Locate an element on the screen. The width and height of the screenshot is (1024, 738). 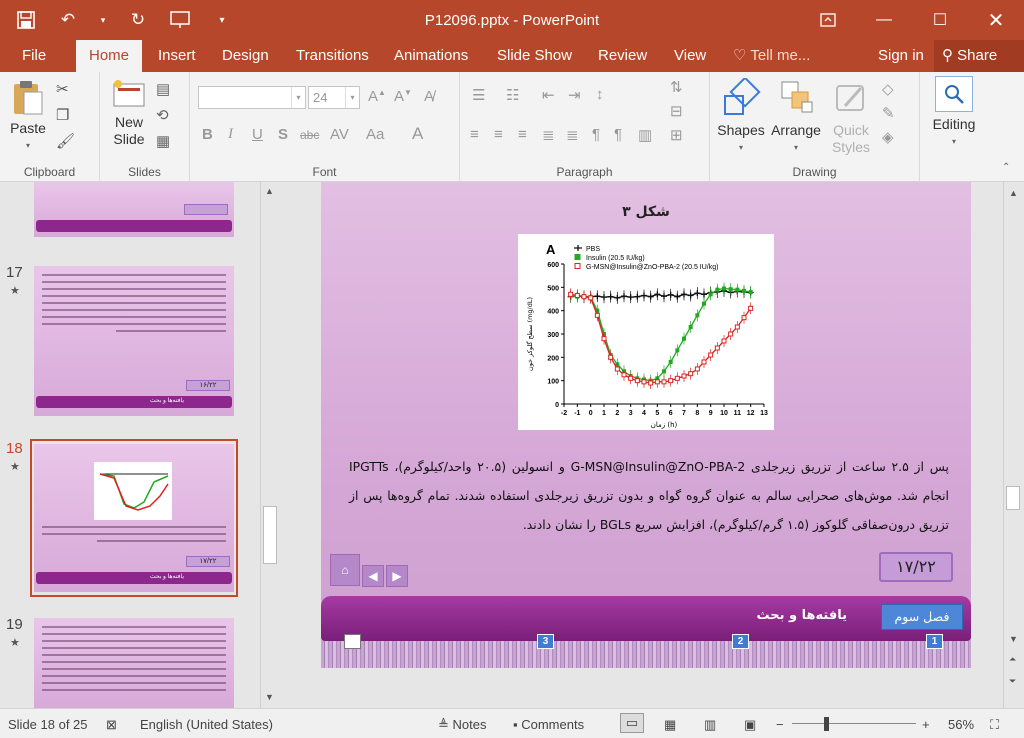
reading-view-icon: ▥ is located at coordinates (710, 725).